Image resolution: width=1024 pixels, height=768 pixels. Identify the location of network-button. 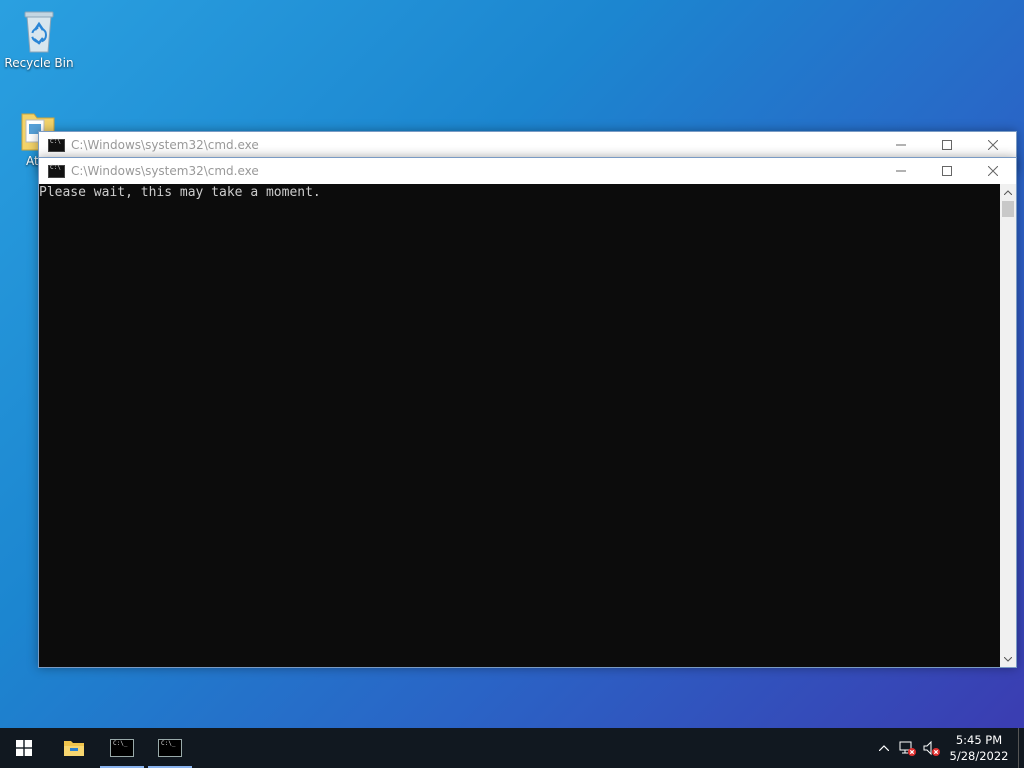
(908, 748).